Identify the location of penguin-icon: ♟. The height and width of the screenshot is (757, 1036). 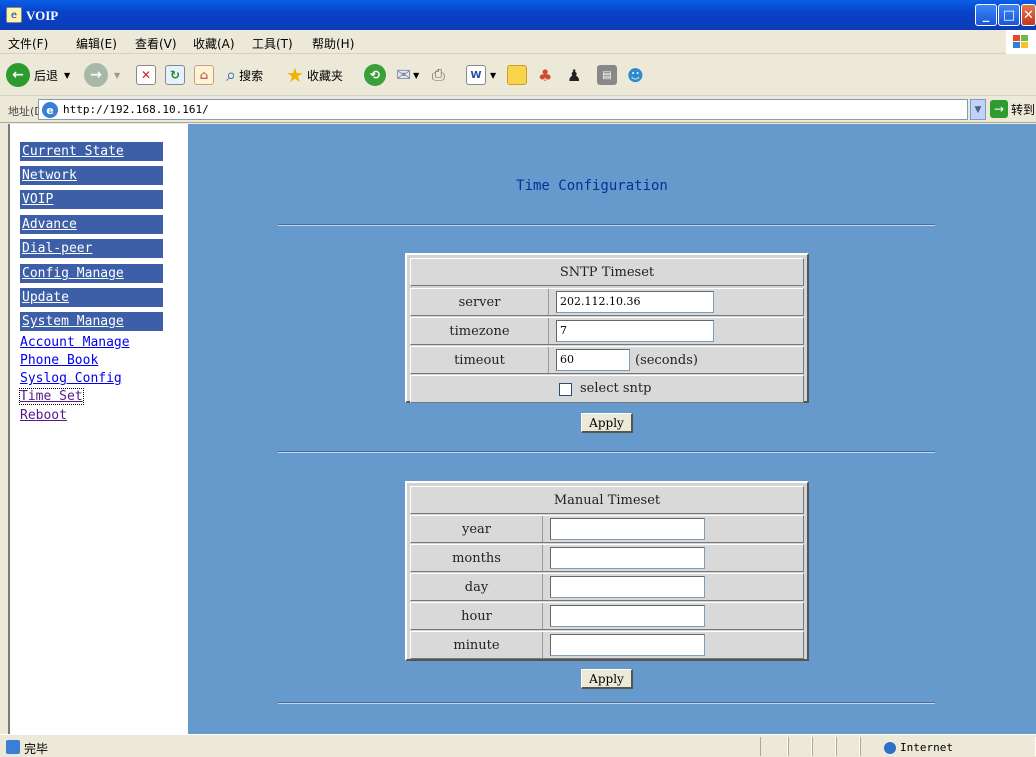
(574, 75).